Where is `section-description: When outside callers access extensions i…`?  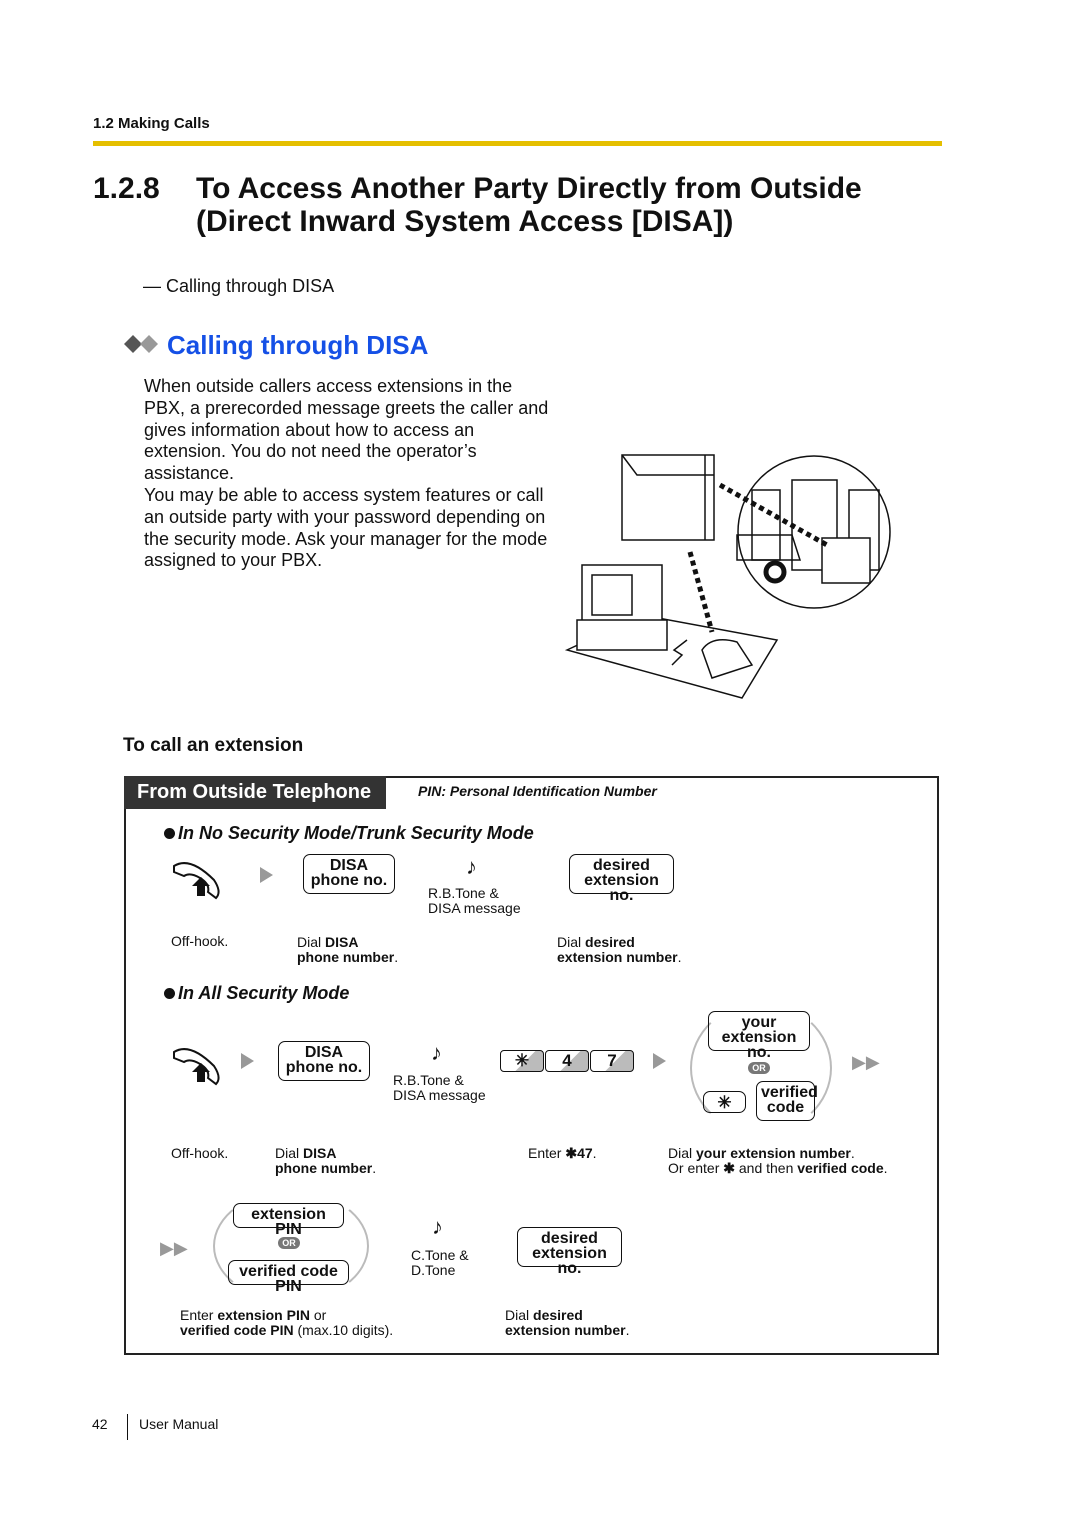 section-description: When outside callers access extensions i… is located at coordinates (349, 474).